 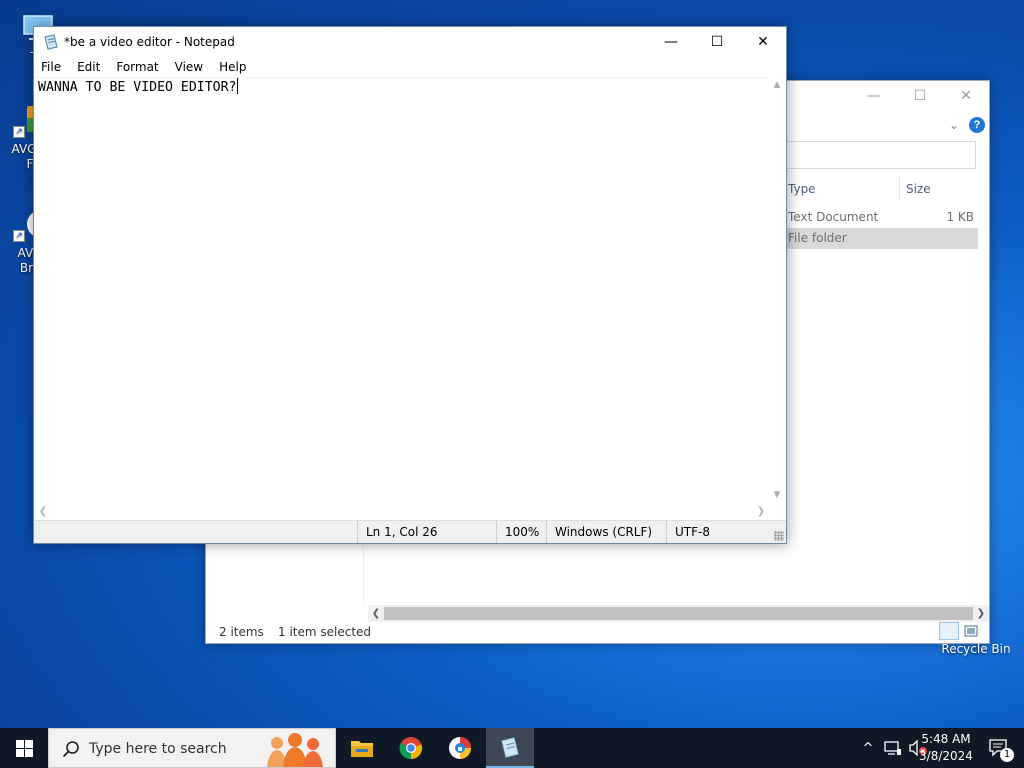 I want to click on expand-ribbon-chevron-icon: ⌄, so click(x=954, y=125).